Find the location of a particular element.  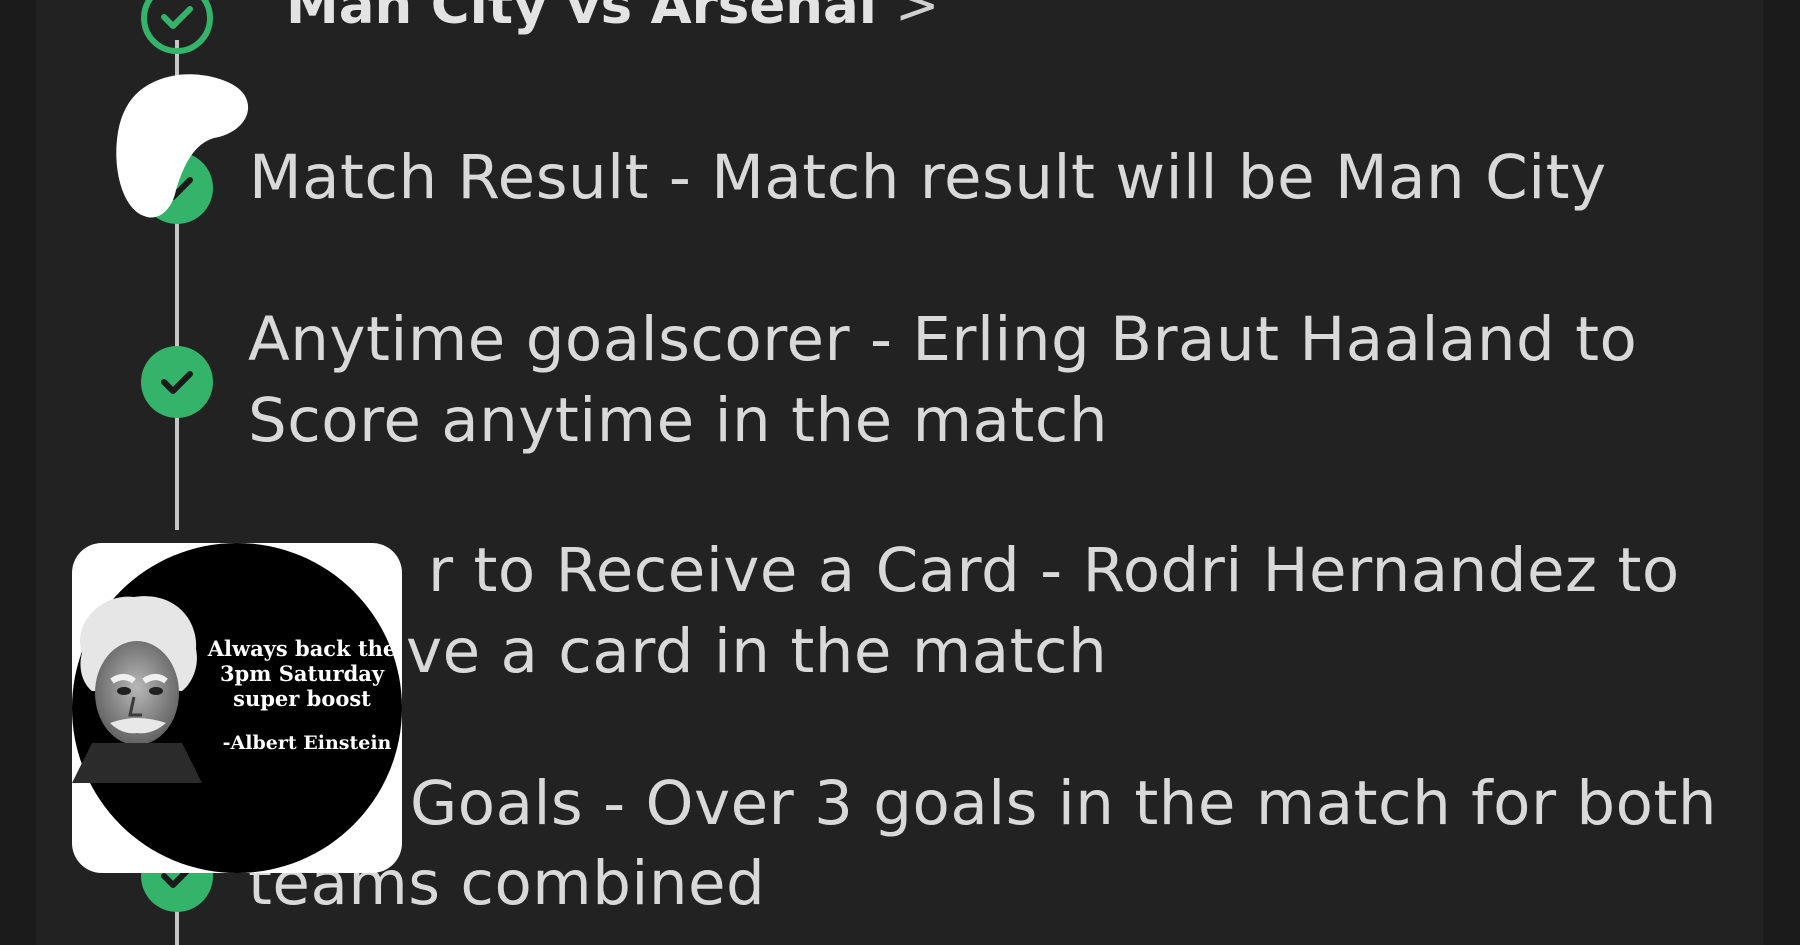

selection-line: Score anytime in the match is located at coordinates (678, 420).